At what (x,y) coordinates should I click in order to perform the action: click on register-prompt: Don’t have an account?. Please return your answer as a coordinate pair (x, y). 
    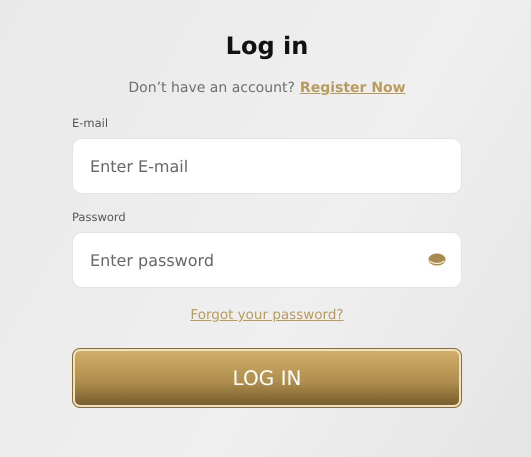
    Looking at the image, I should click on (211, 88).